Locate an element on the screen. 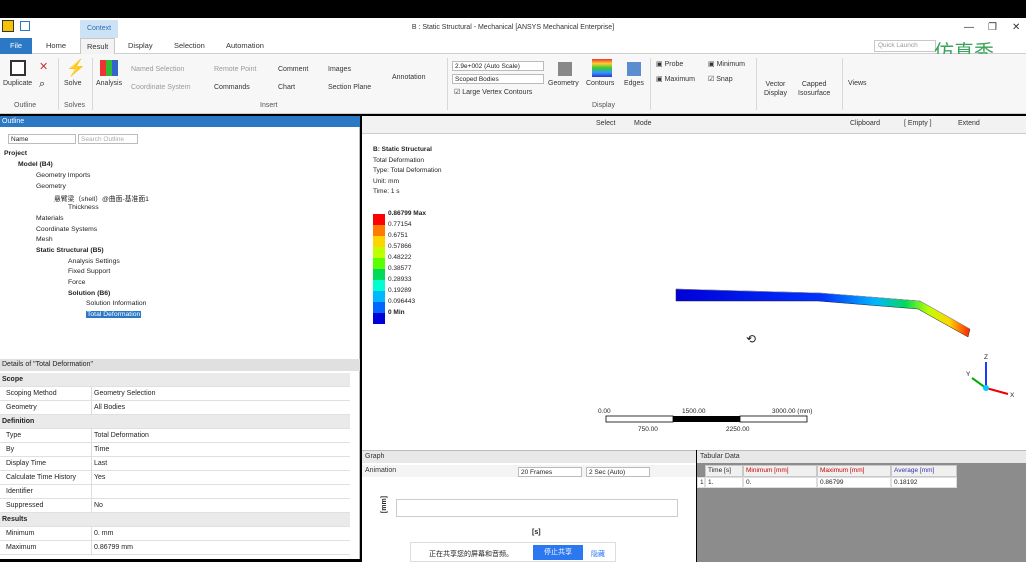 The image size is (1026, 562). edges-icon is located at coordinates (634, 69).